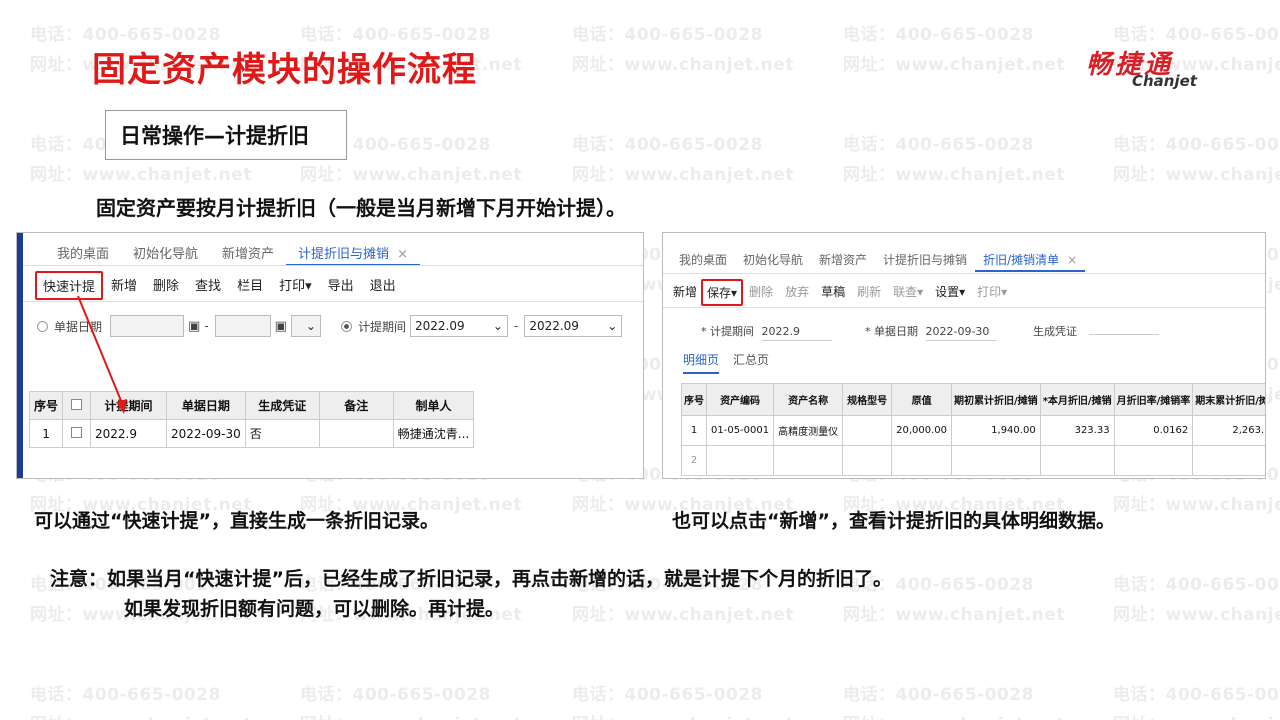 This screenshot has width=1280, height=720. I want to click on caption-left: 可以通过“快速计提”，直接生成一条折旧记录。, so click(236, 521).